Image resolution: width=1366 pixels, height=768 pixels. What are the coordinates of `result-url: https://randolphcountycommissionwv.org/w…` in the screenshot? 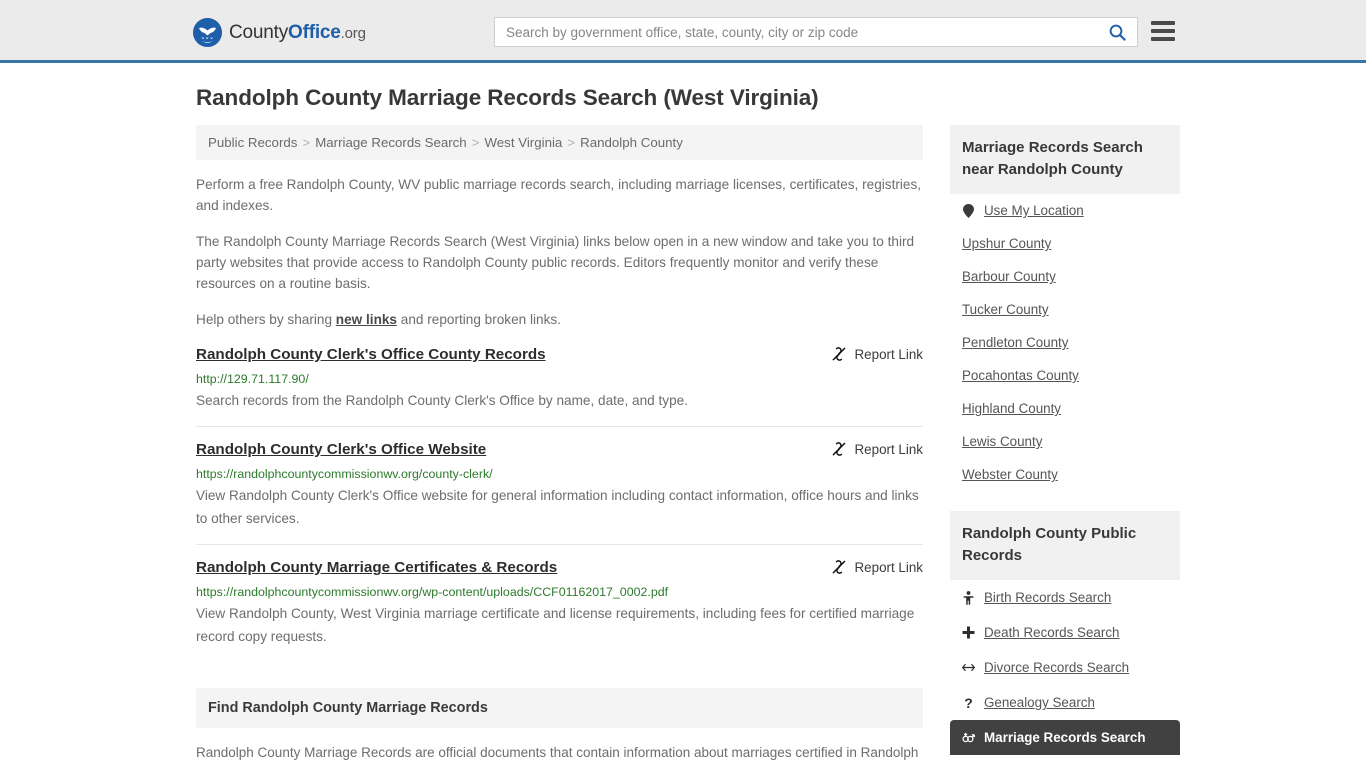 It's located at (432, 592).